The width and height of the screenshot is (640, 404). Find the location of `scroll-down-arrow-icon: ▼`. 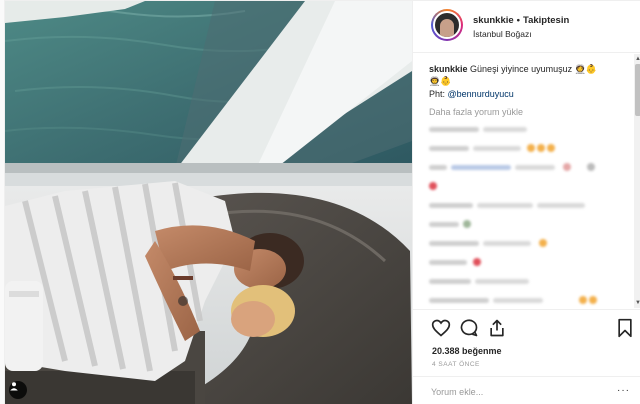

scroll-down-arrow-icon: ▼ is located at coordinates (637, 303).